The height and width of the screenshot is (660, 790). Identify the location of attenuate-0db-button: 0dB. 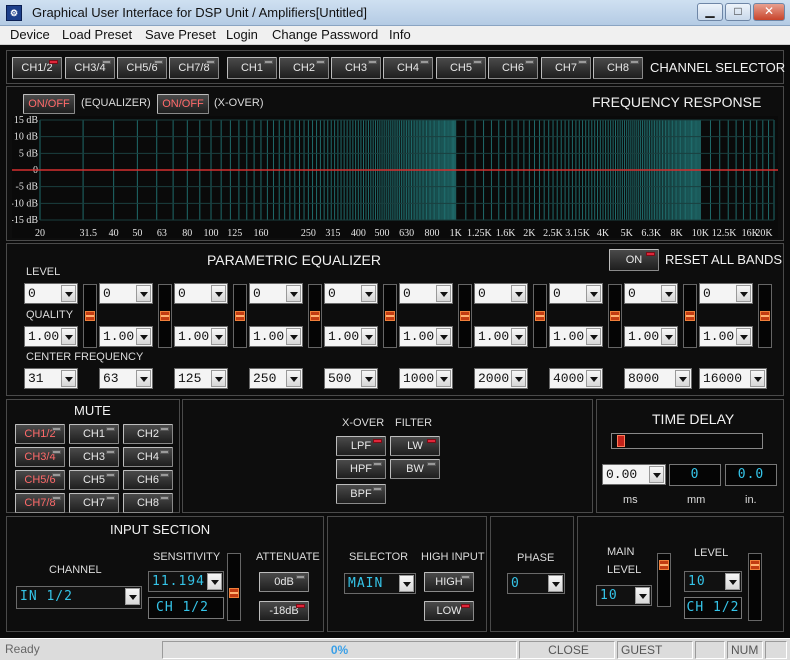
(284, 582).